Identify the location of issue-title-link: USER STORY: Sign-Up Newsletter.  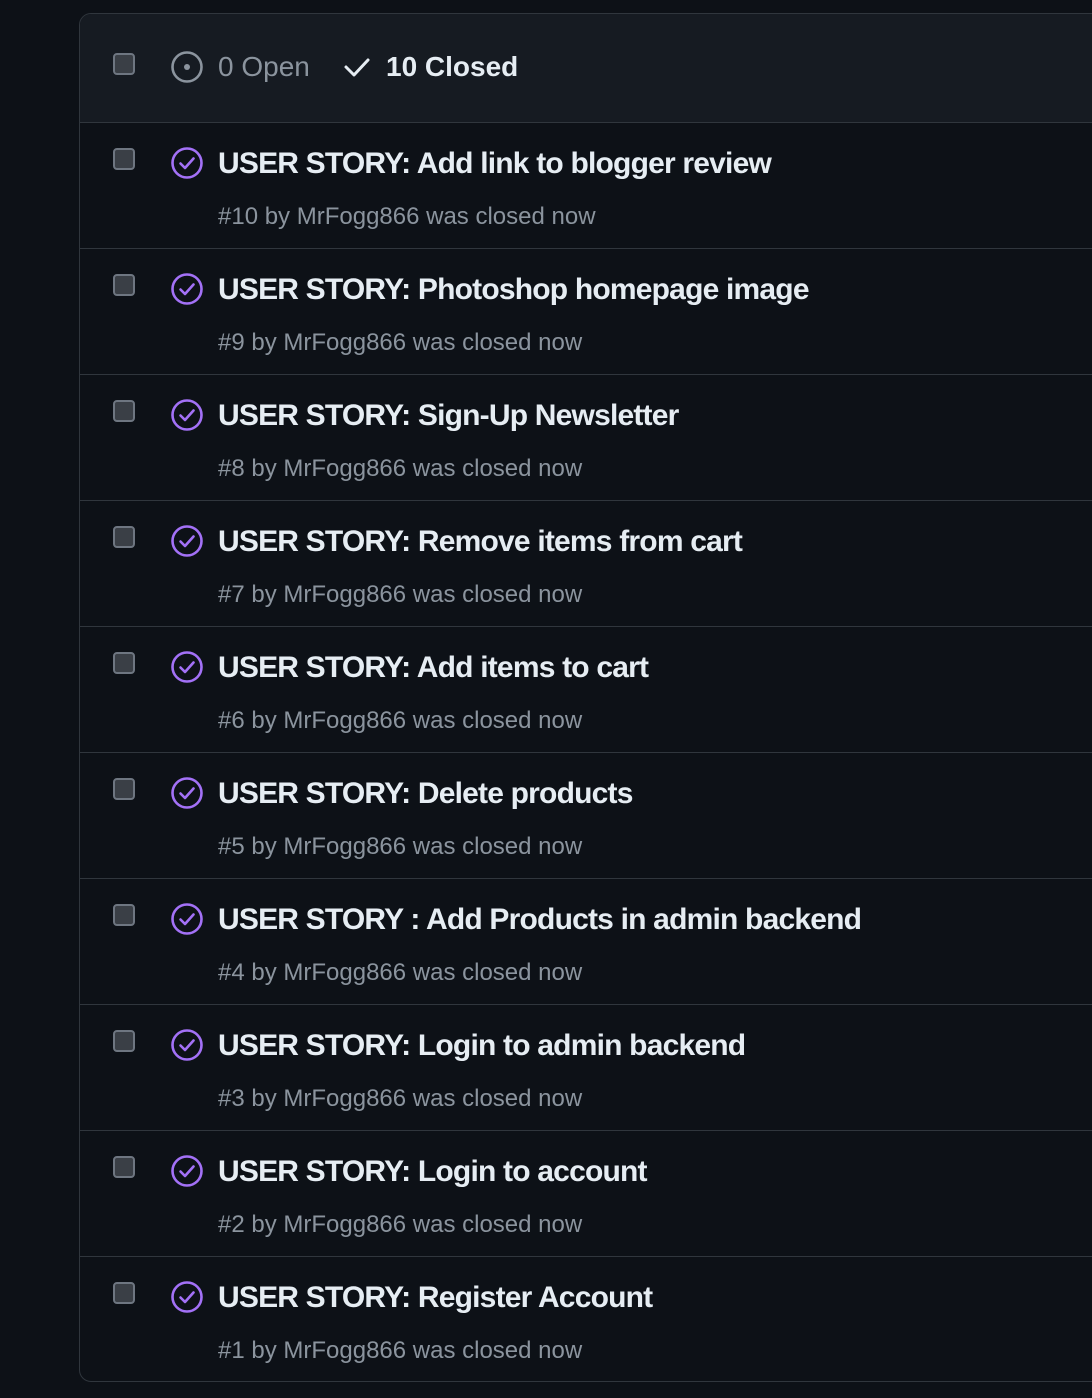
(448, 416).